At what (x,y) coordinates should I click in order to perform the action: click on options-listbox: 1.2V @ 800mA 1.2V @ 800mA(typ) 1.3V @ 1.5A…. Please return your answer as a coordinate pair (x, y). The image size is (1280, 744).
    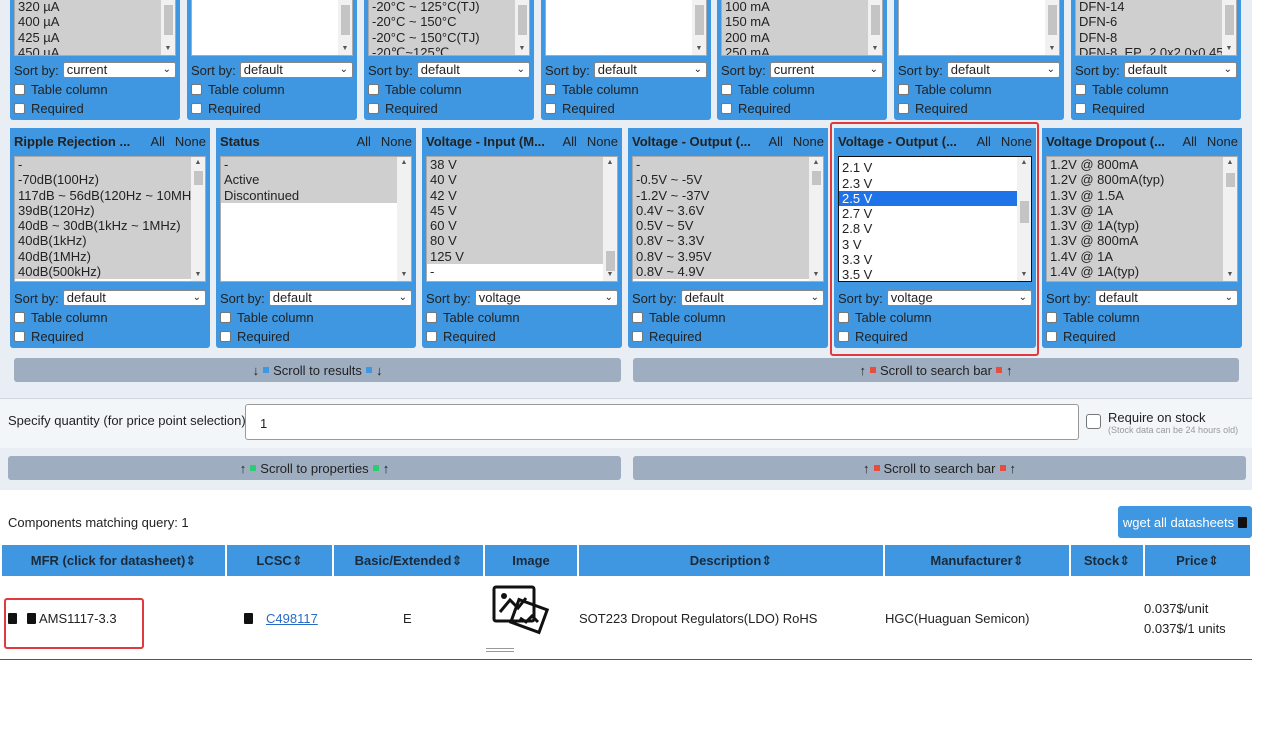
    Looking at the image, I should click on (1142, 219).